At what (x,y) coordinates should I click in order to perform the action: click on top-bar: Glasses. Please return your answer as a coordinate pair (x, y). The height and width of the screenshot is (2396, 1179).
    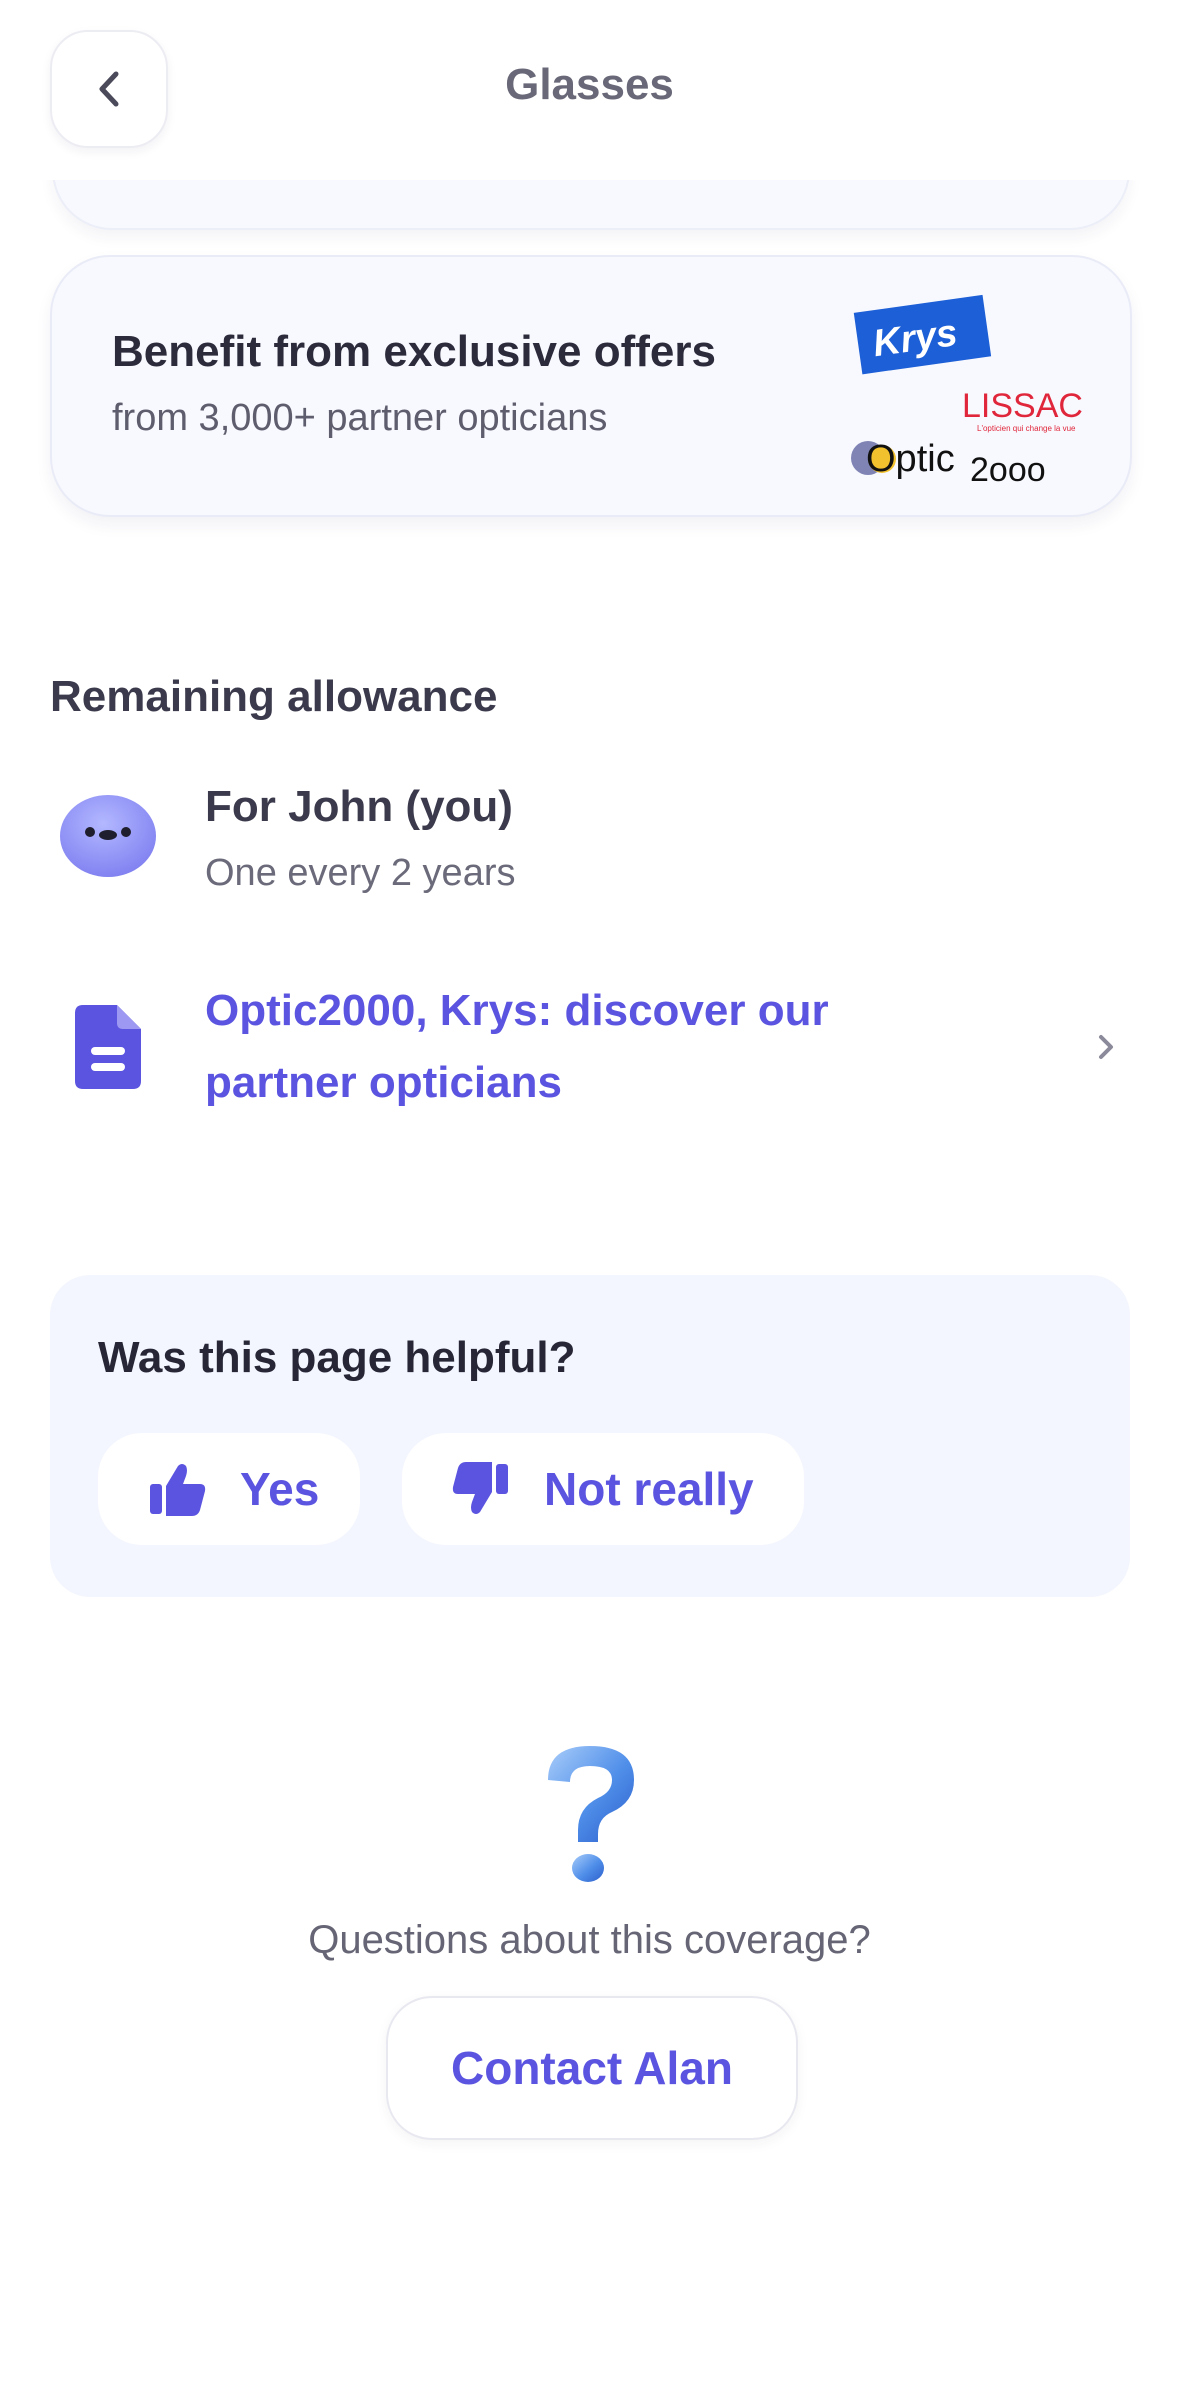
    Looking at the image, I should click on (589, 90).